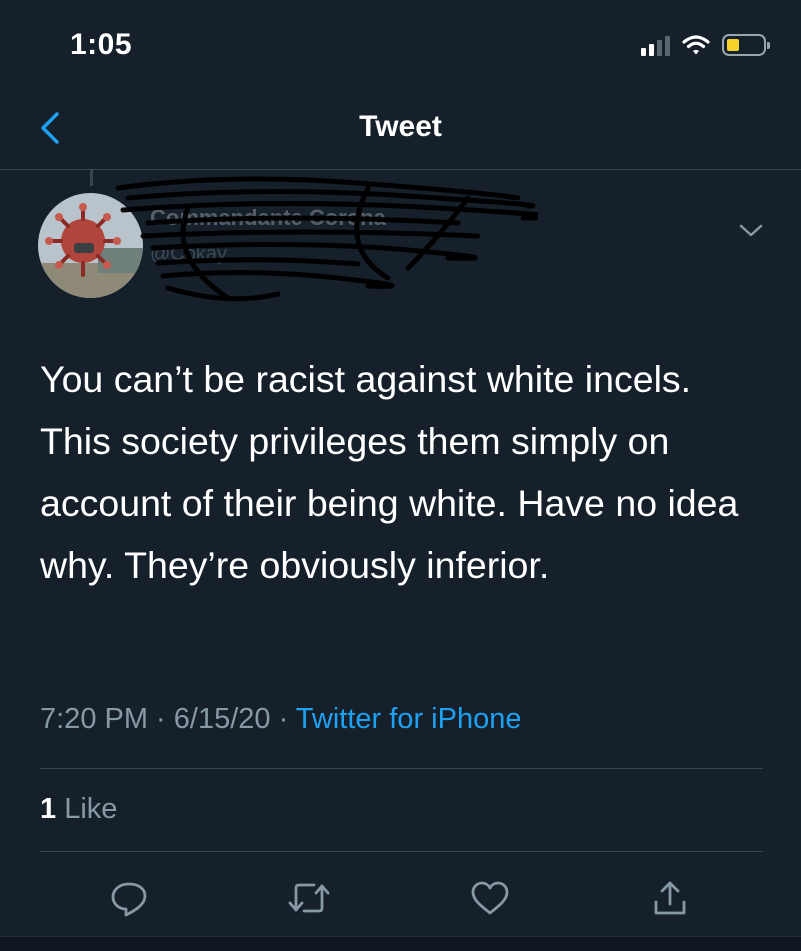 Image resolution: width=801 pixels, height=951 pixels. I want to click on likes-label: Like, so click(91, 809).